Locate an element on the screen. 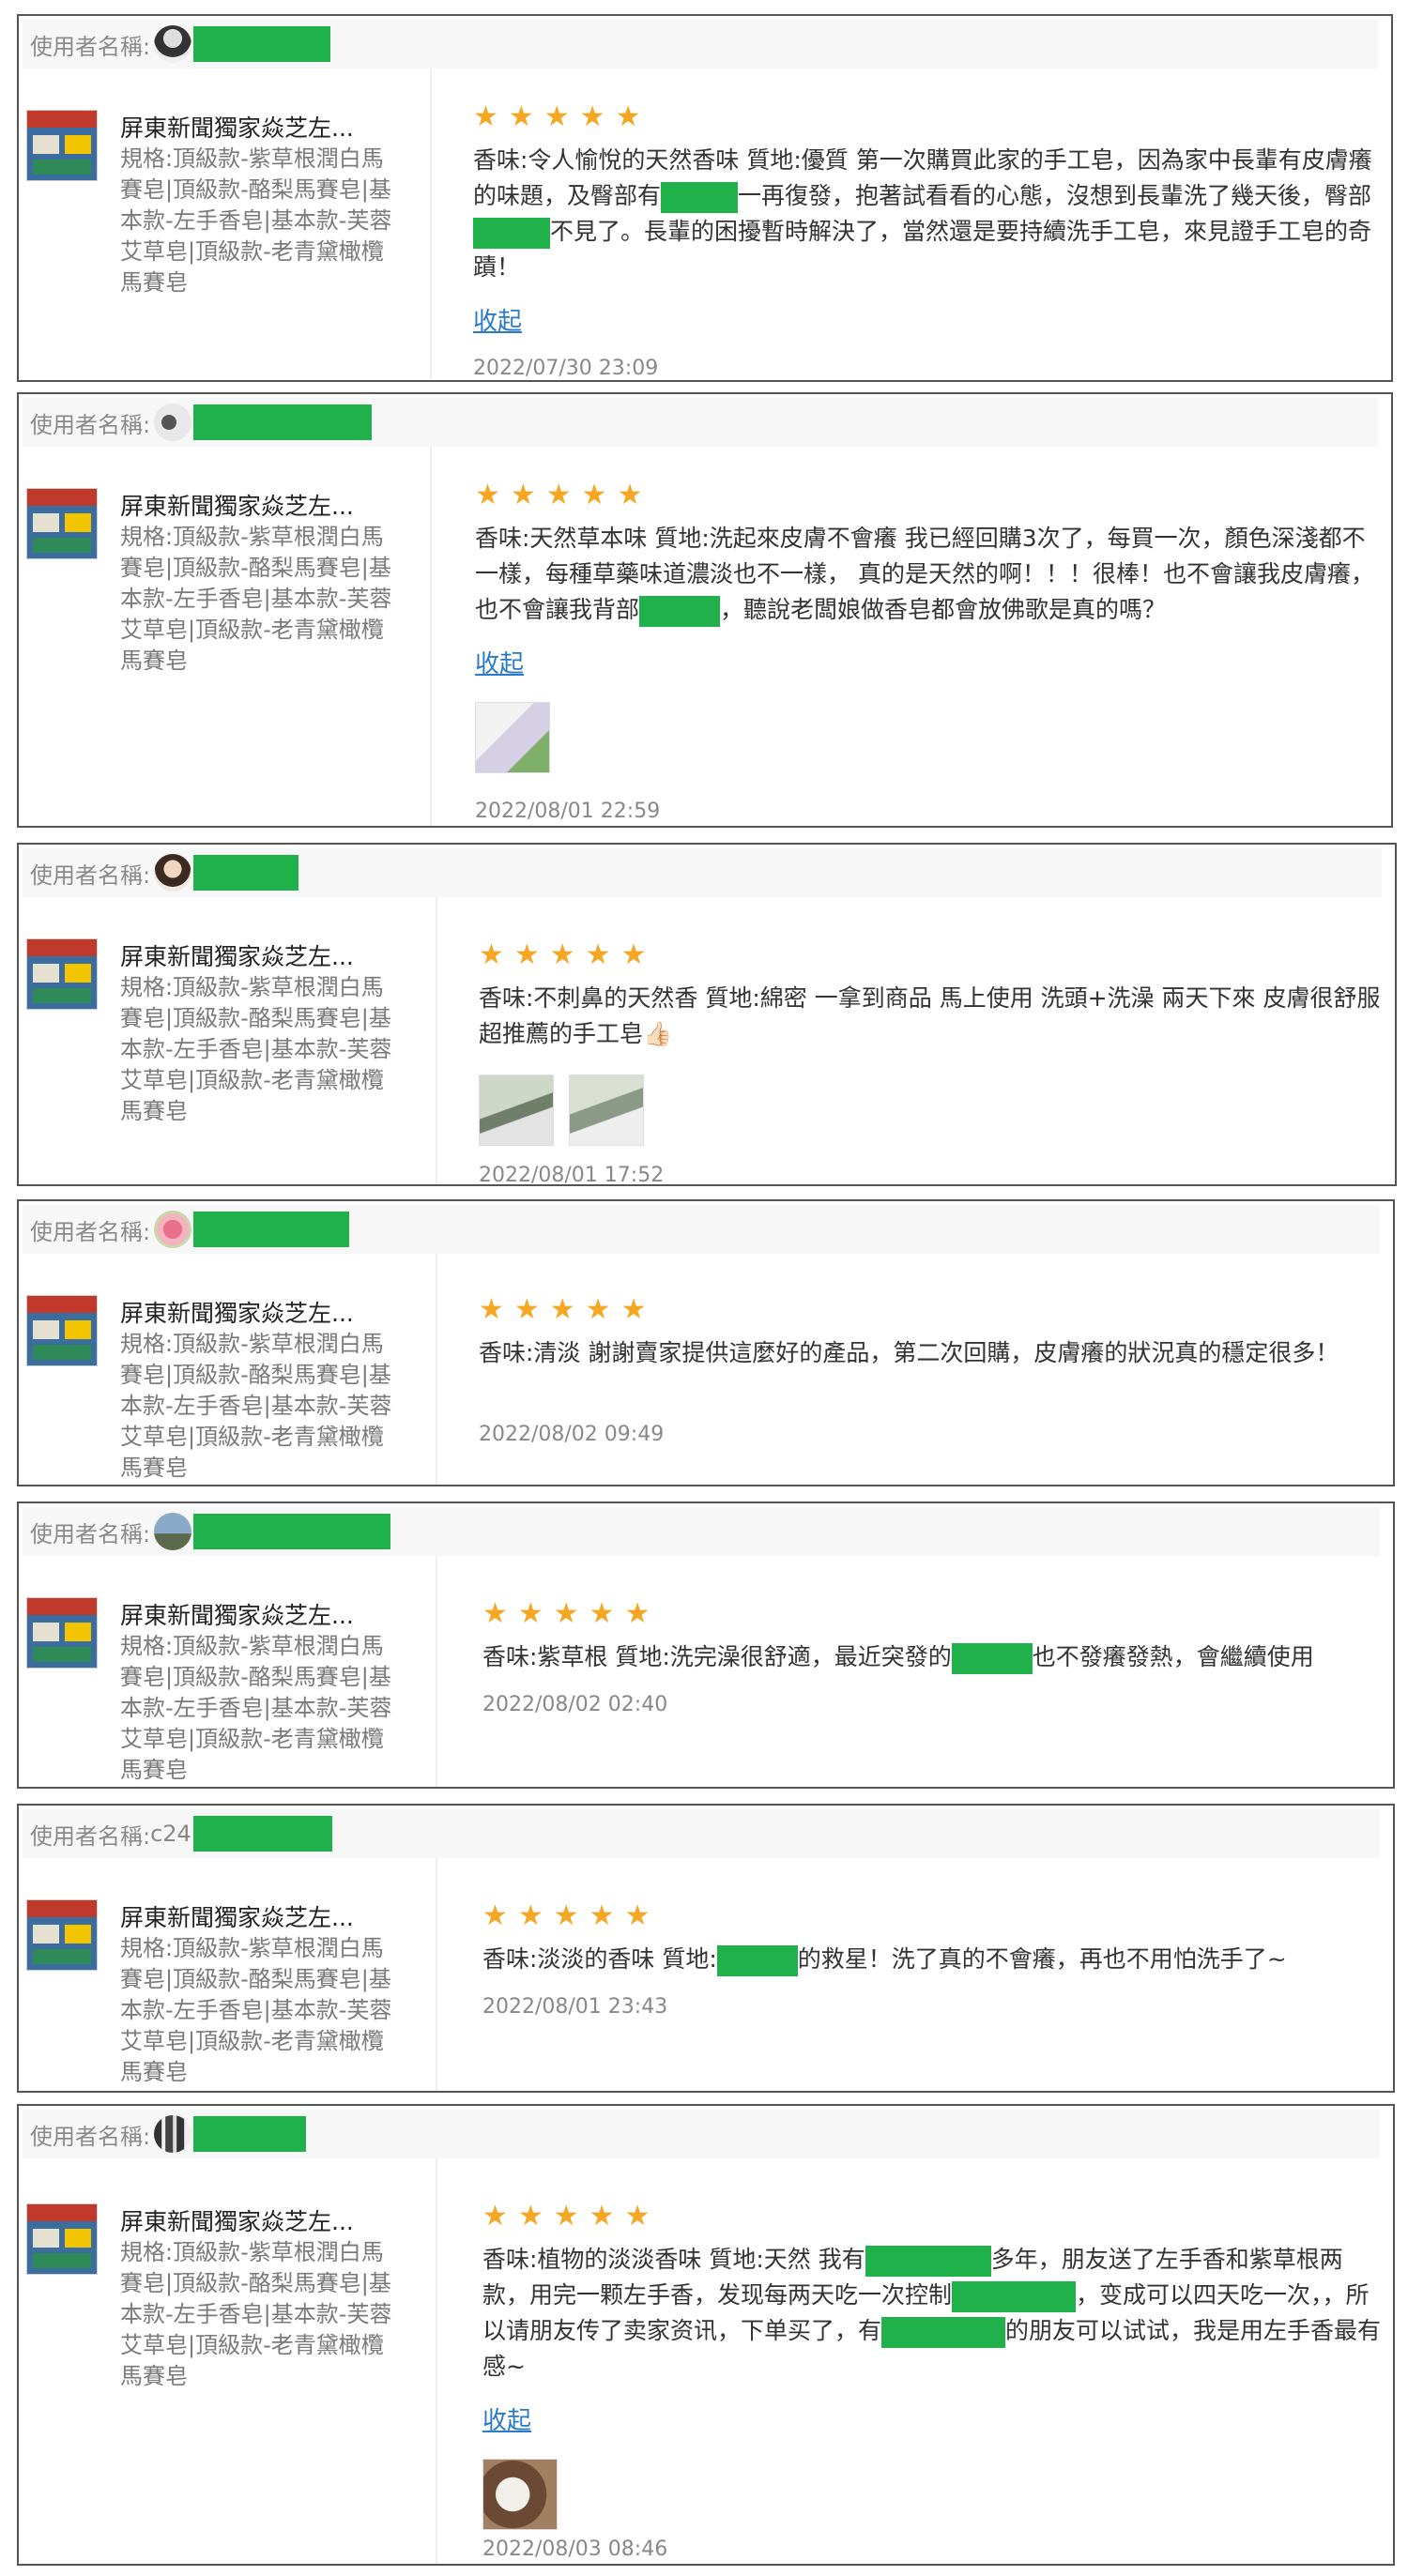 This screenshot has height=2576, width=1408. review-date: 2022/08/03 08:46 is located at coordinates (575, 2549).